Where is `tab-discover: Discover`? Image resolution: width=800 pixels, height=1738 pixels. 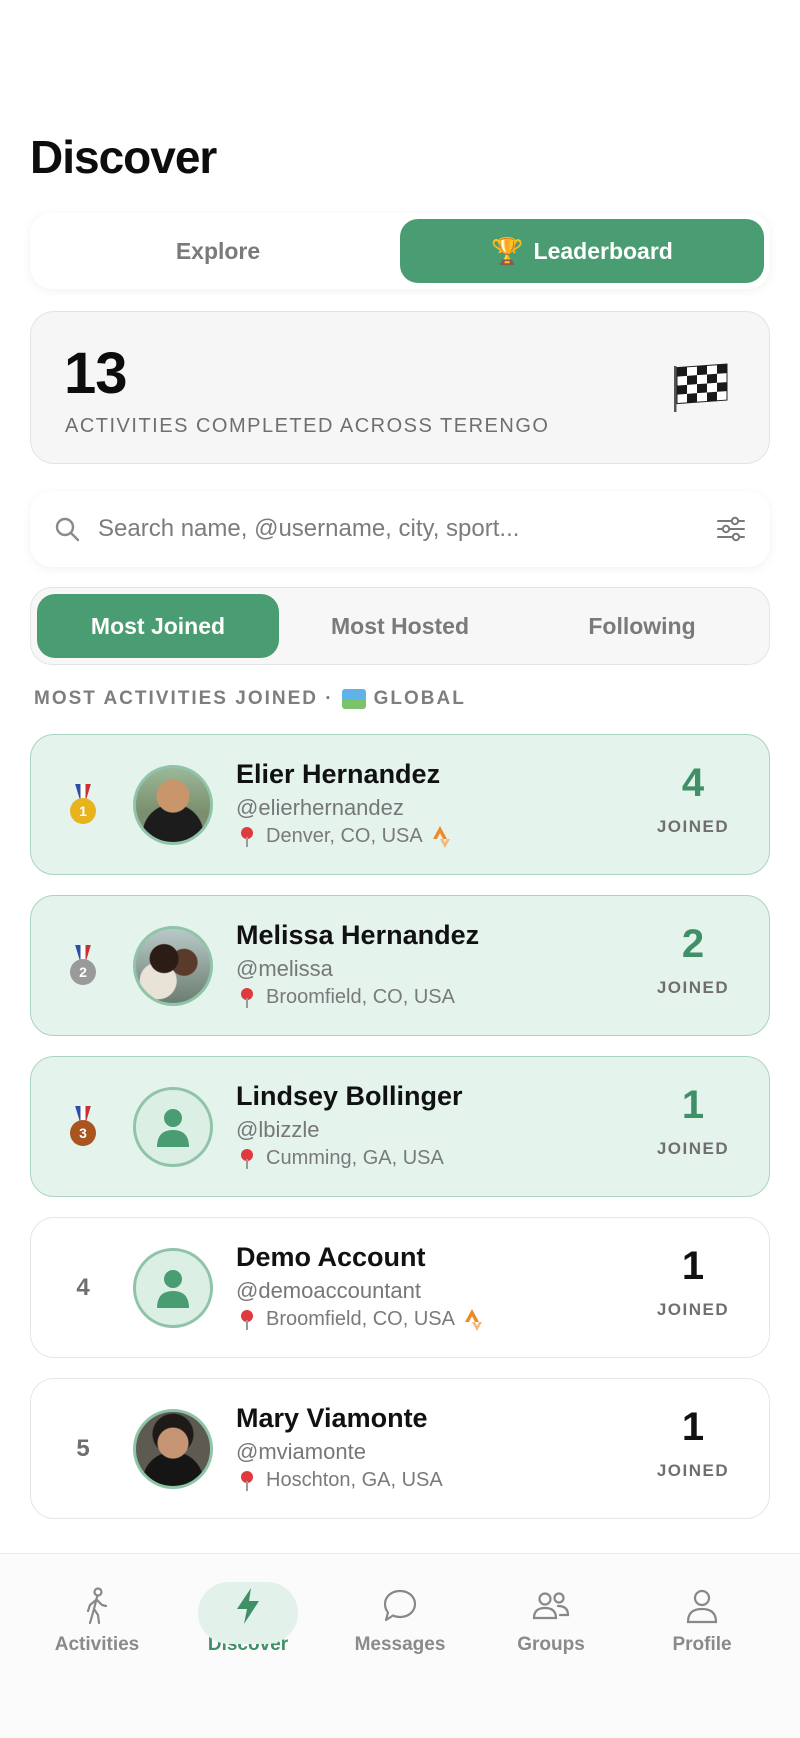 tab-discover: Discover is located at coordinates (248, 1627).